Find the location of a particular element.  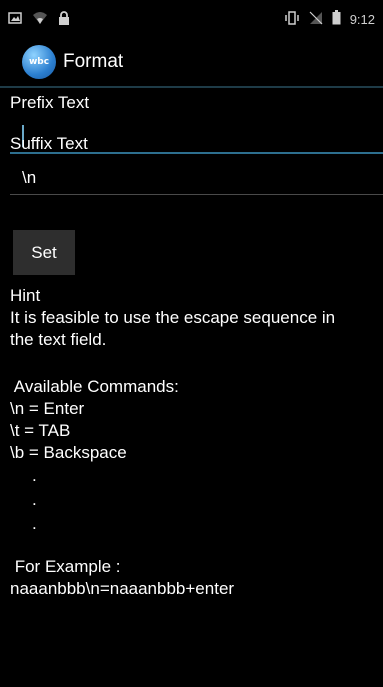

vibrate-icon is located at coordinates (292, 19).